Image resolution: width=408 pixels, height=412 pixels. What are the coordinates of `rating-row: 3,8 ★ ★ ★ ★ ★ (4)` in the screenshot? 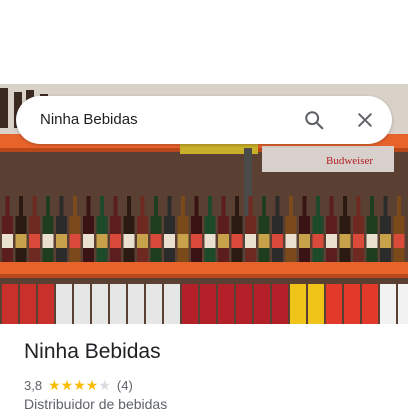 It's located at (78, 385).